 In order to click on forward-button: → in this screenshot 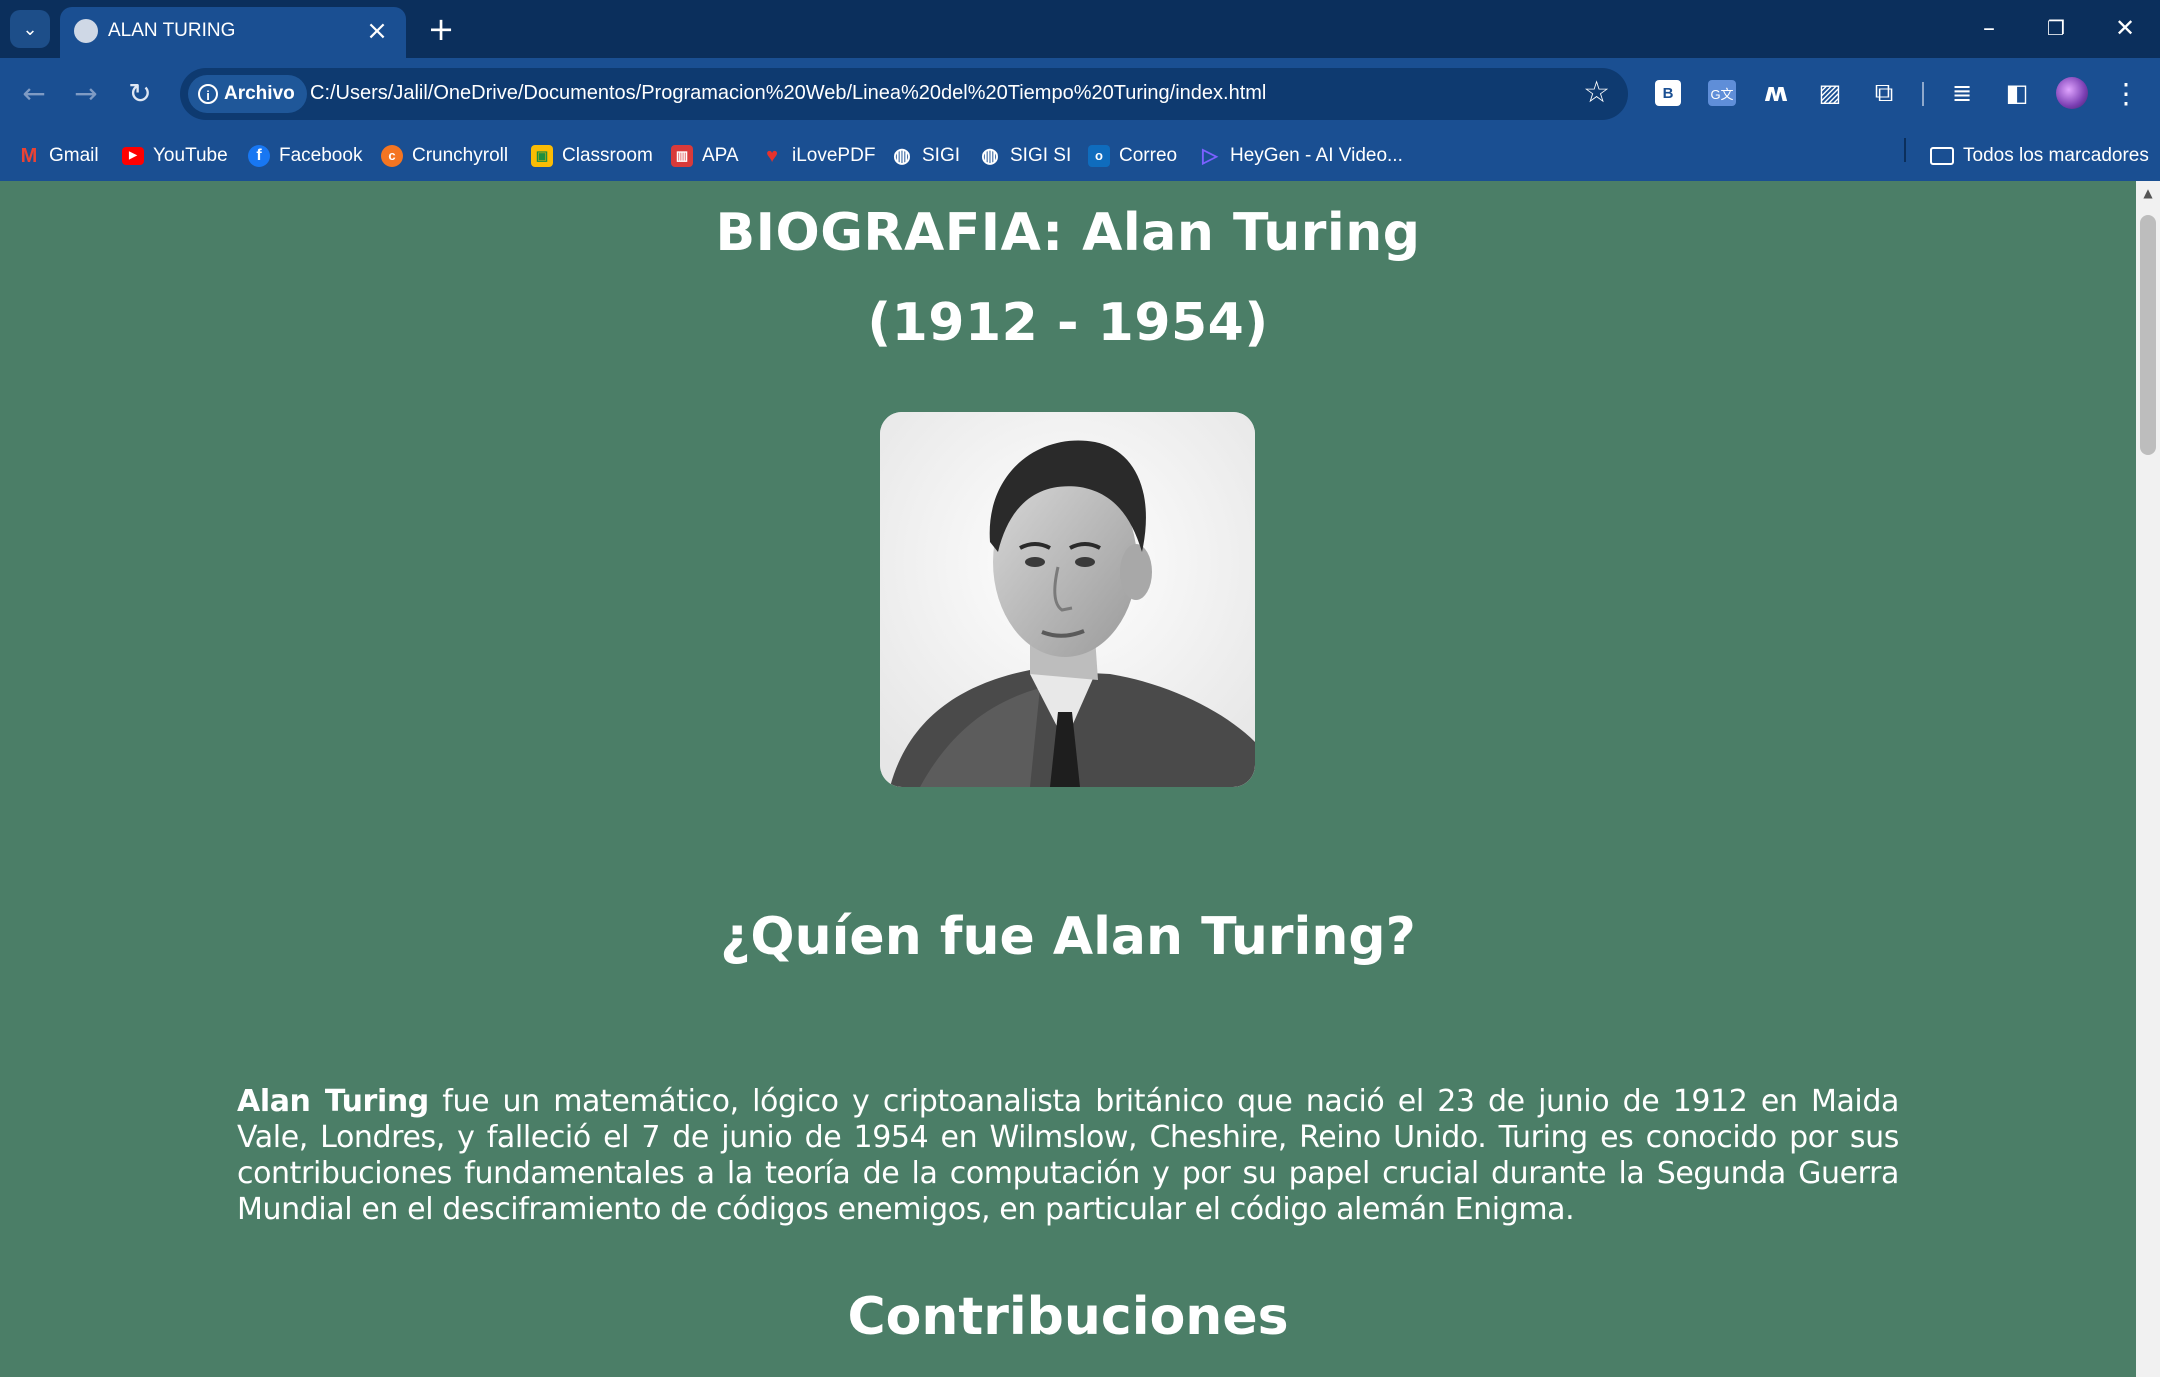, I will do `click(86, 94)`.